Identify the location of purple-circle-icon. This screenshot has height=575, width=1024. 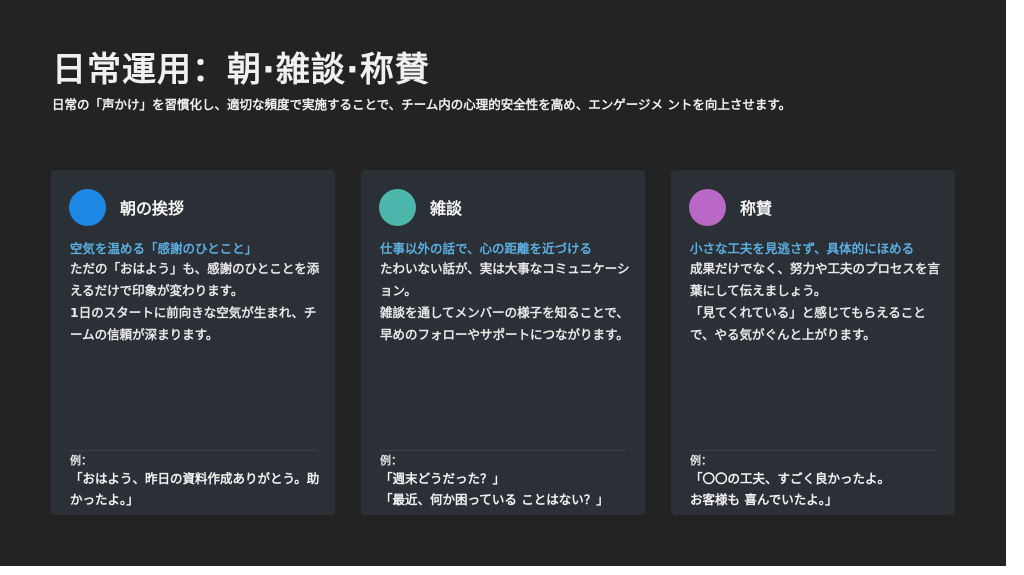
(707, 207).